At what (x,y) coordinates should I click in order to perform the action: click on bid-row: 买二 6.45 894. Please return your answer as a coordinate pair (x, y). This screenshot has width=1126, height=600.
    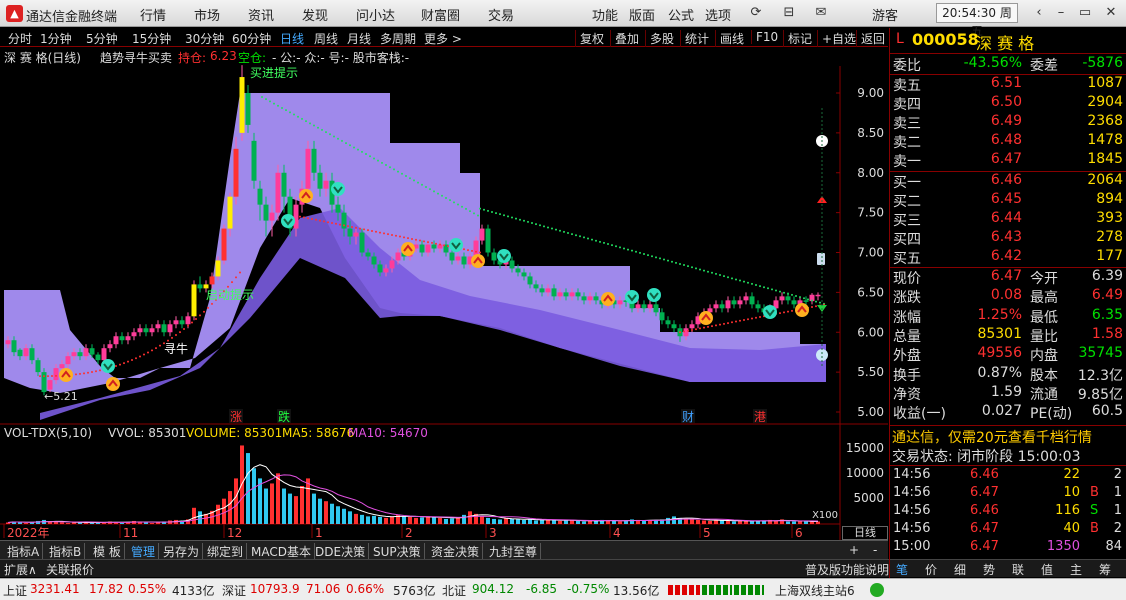
    Looking at the image, I should click on (1008, 200).